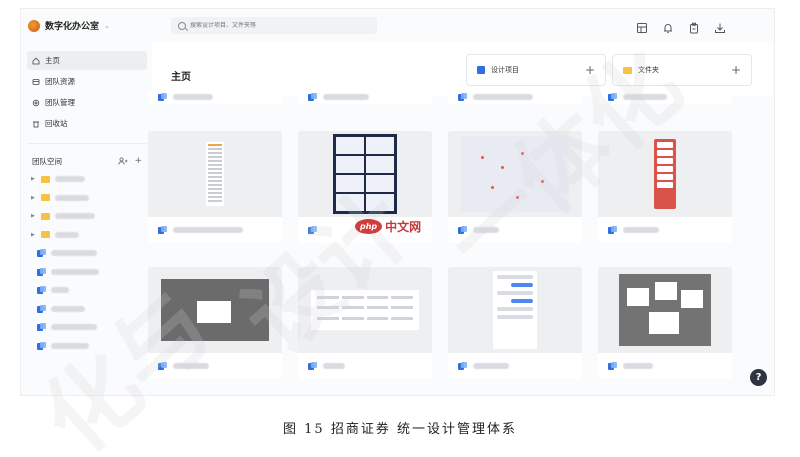 This screenshot has height=457, width=800. Describe the element at coordinates (280, 25) in the screenshot. I see `search-input` at that location.